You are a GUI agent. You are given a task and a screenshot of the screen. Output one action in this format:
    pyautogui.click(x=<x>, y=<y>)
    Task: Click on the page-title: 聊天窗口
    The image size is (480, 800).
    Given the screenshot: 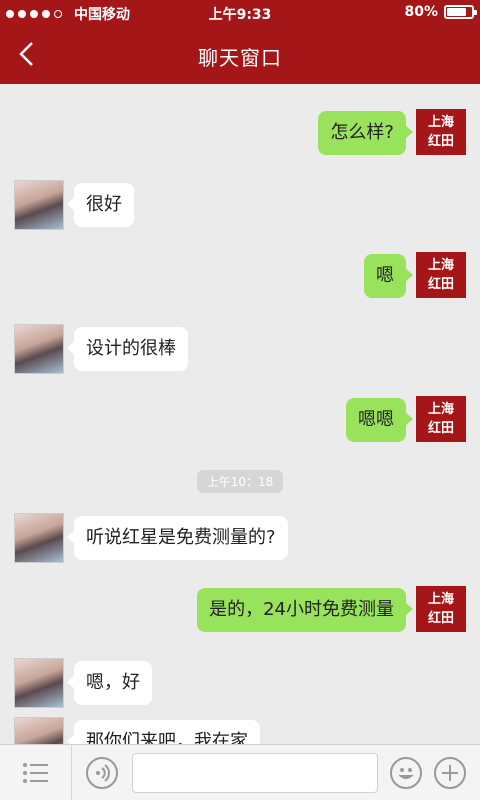 What is the action you would take?
    pyautogui.click(x=240, y=58)
    